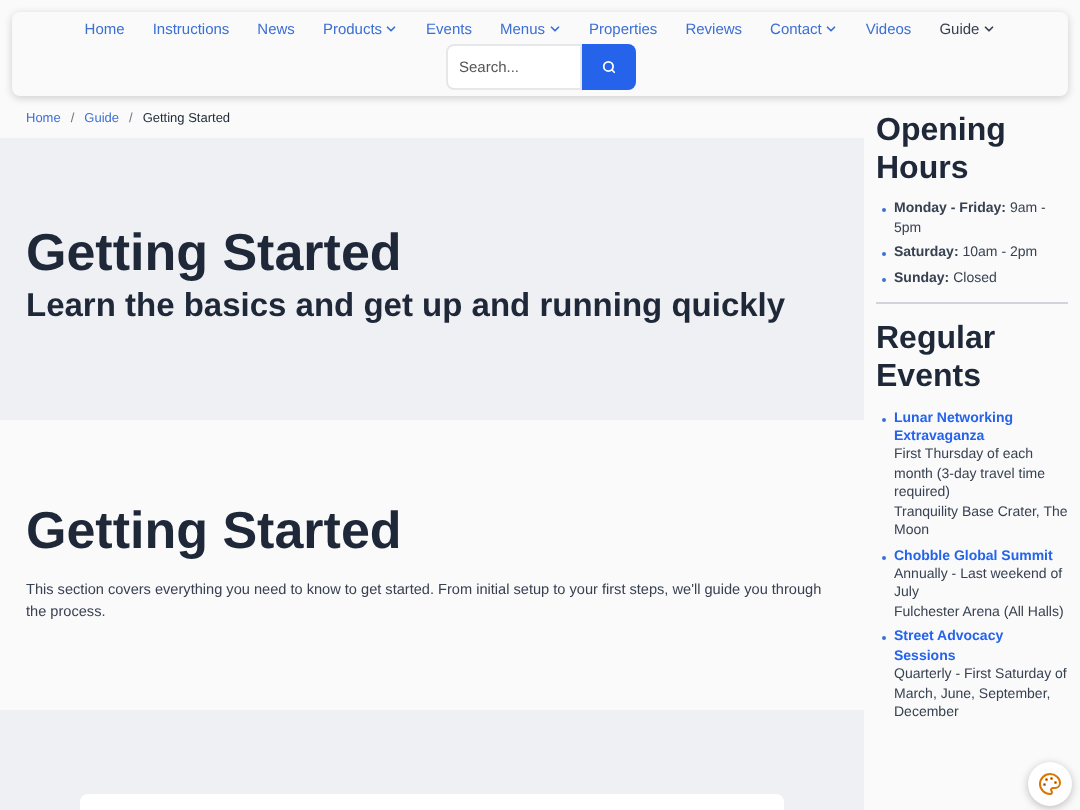 Image resolution: width=1080 pixels, height=810 pixels. I want to click on theme-button, so click(1050, 784).